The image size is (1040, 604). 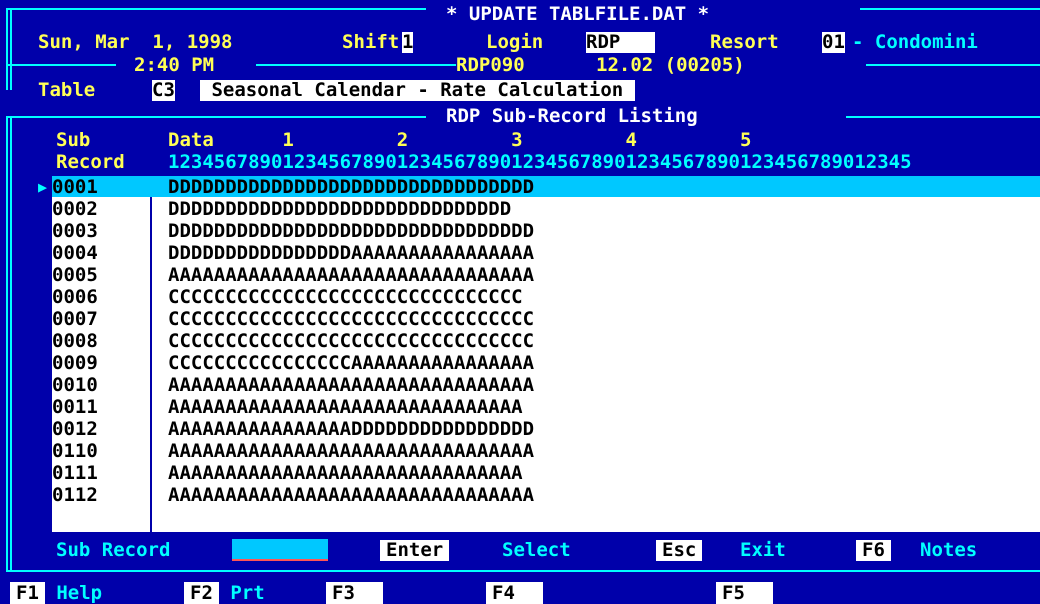 I want to click on sub-record-id: 0009, so click(x=75, y=363).